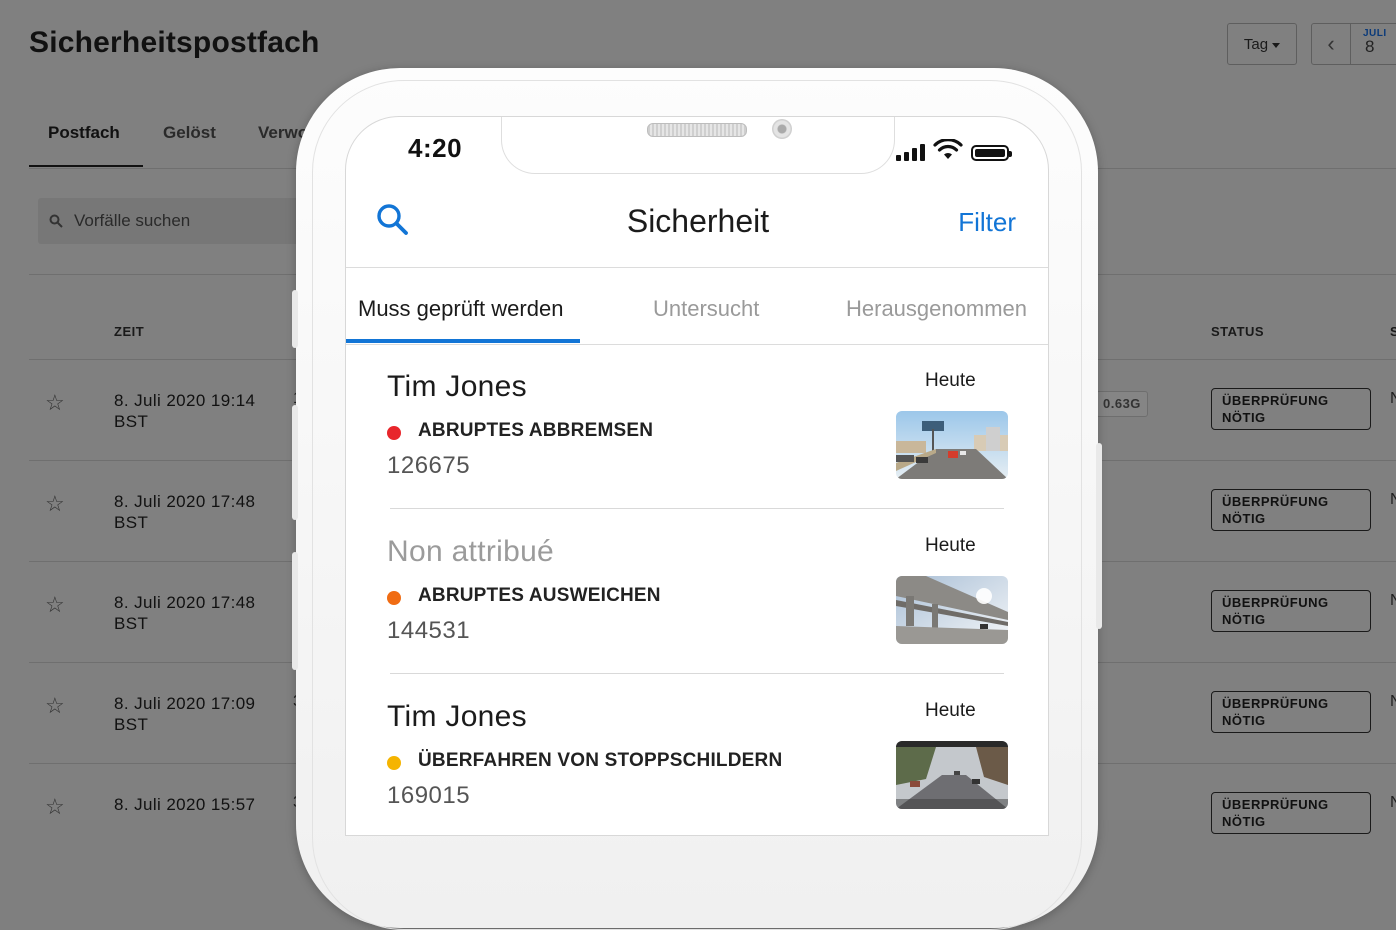 Image resolution: width=1396 pixels, height=930 pixels. I want to click on tab-inbox: Postfach, so click(84, 133).